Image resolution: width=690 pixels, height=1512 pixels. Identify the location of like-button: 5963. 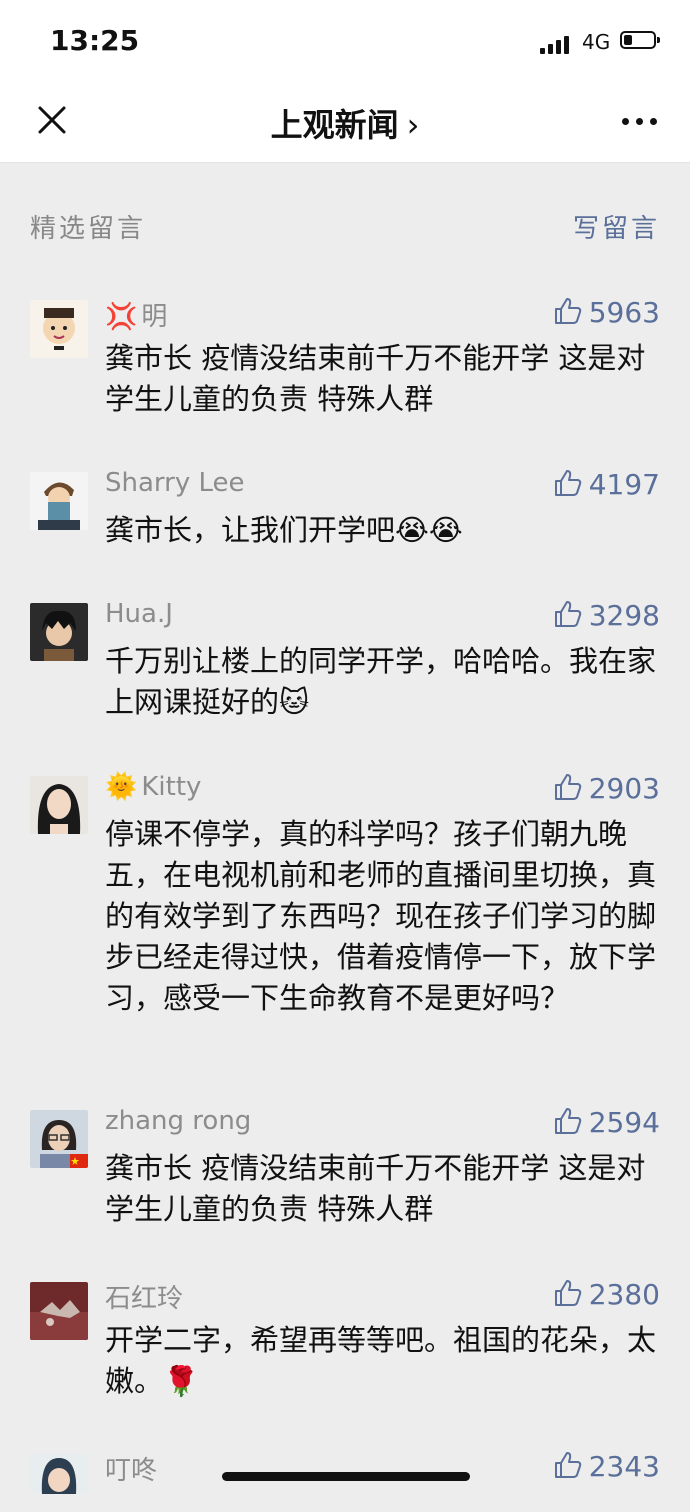
(606, 312).